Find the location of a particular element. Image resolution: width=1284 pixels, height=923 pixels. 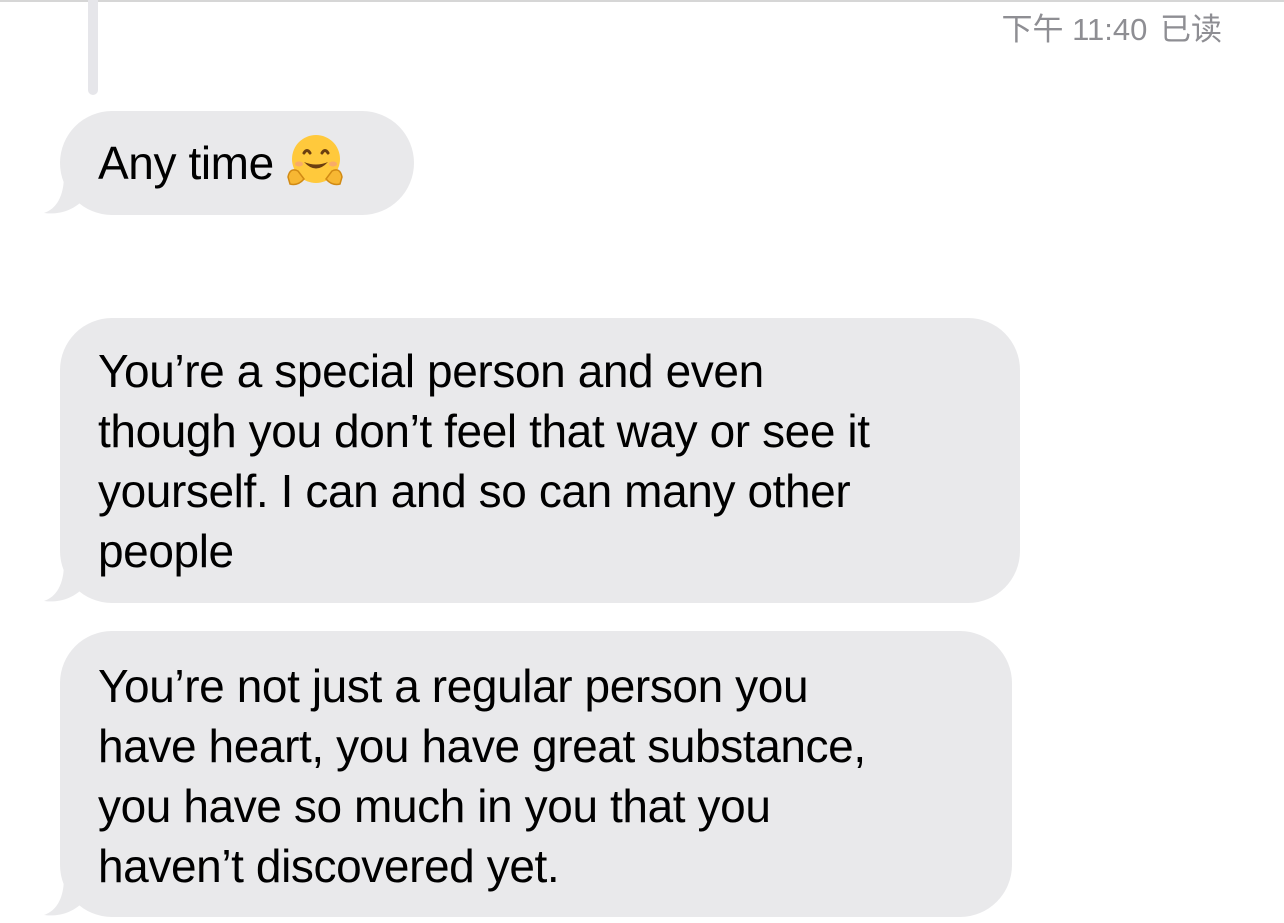

message-timestamp: 下午 11:40 is located at coordinates (1074, 29).